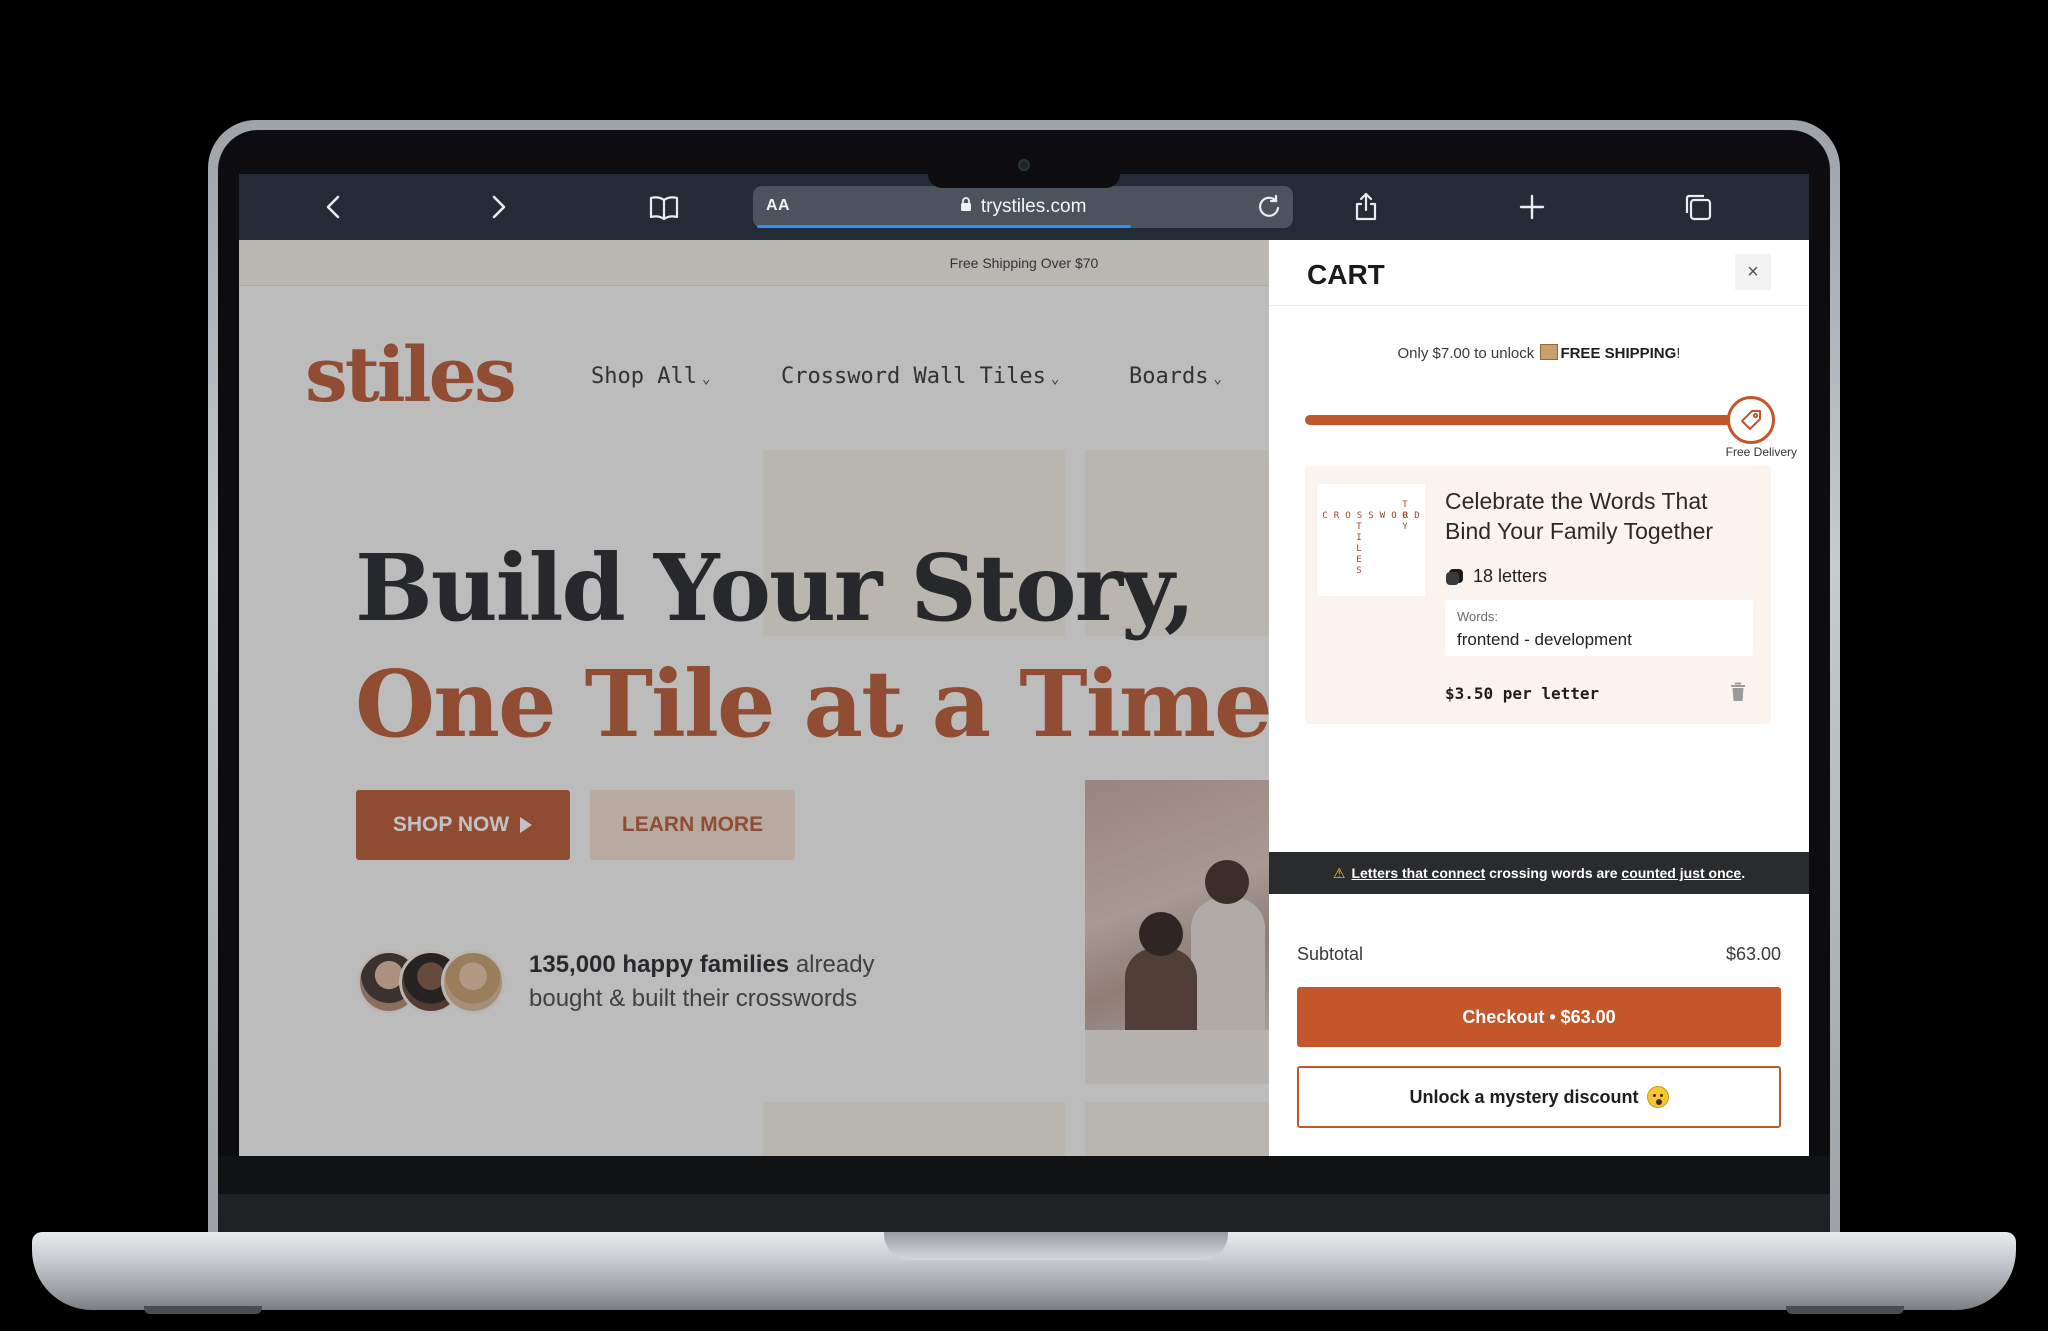 This screenshot has width=2048, height=1331. Describe the element at coordinates (1698, 207) in the screenshot. I see `tabs-icon` at that location.